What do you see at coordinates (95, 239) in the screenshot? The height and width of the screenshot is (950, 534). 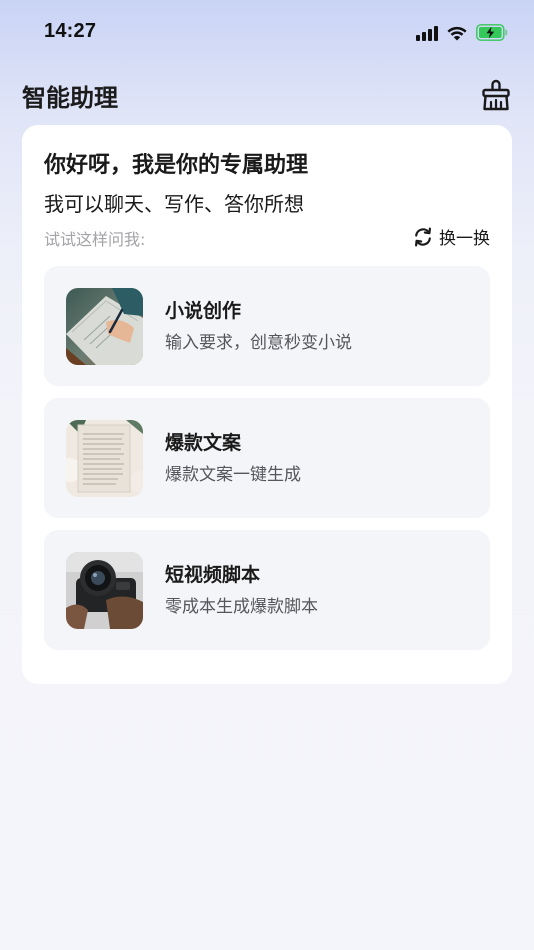 I see `try-hint-text: 试试这样问我:` at bounding box center [95, 239].